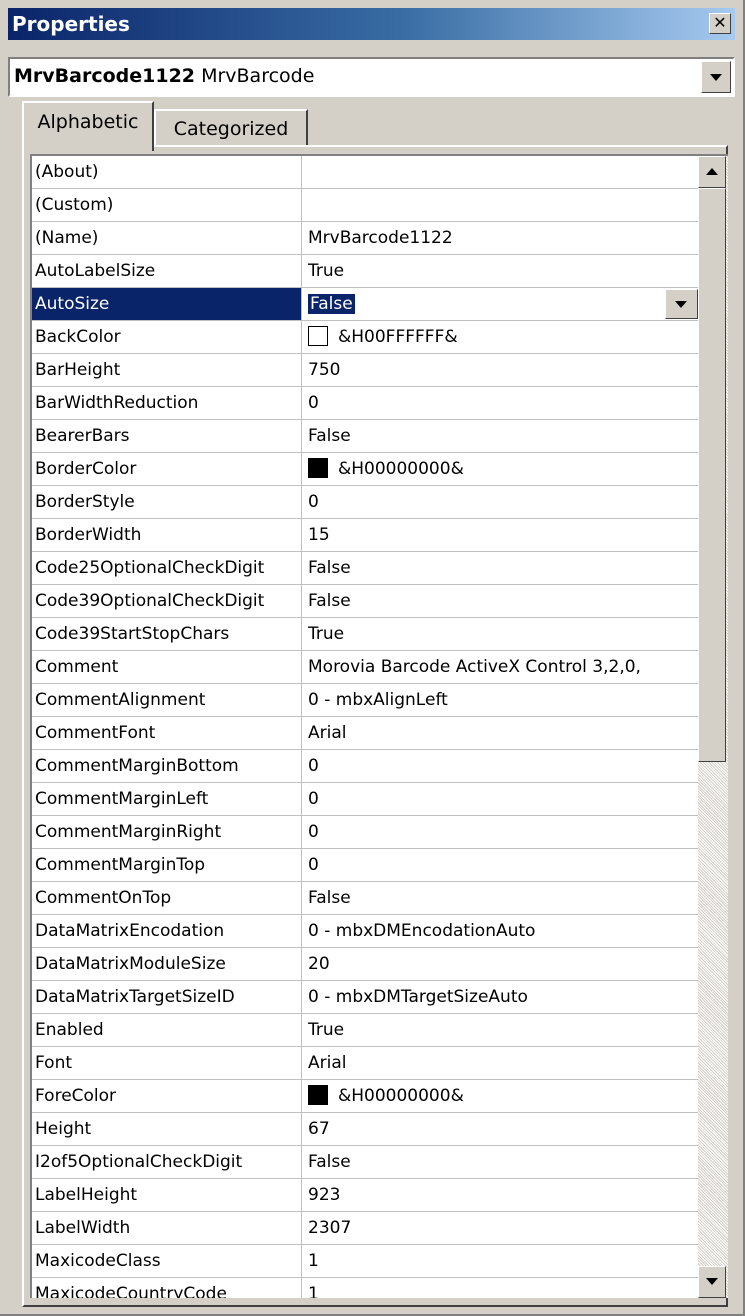  Describe the element at coordinates (167, 733) in the screenshot. I see `property-name: CommentFont` at that location.